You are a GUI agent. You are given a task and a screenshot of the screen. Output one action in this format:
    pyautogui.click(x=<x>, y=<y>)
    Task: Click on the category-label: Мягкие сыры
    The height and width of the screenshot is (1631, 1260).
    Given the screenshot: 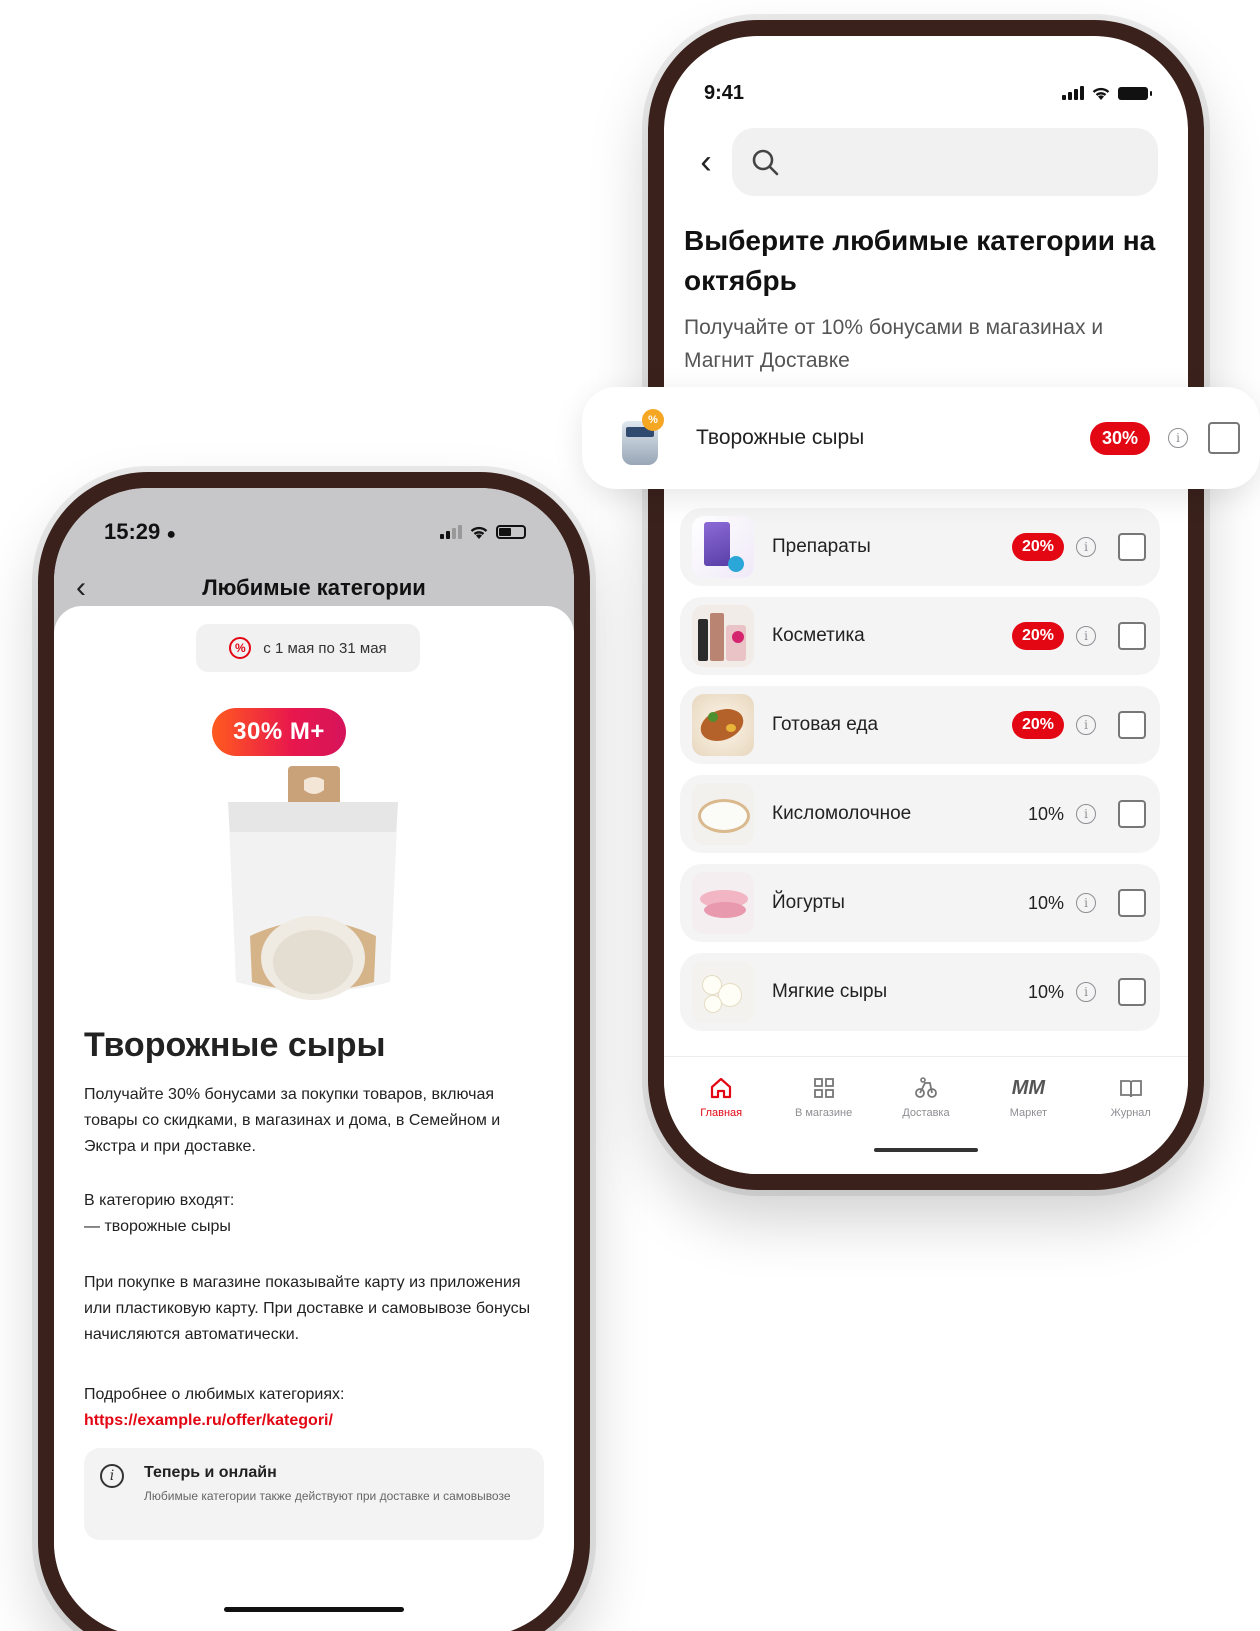 What is the action you would take?
    pyautogui.click(x=830, y=991)
    